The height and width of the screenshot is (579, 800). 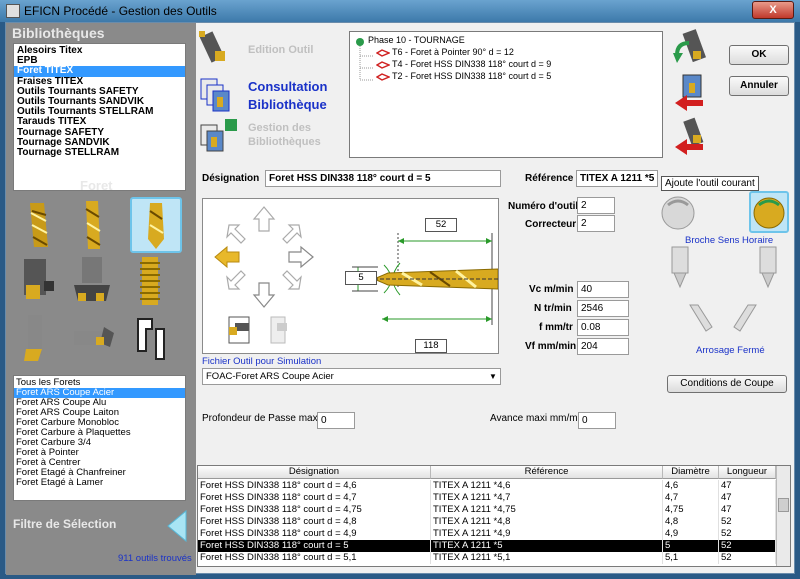 What do you see at coordinates (220, 138) in the screenshot?
I see `gestion-icon` at bounding box center [220, 138].